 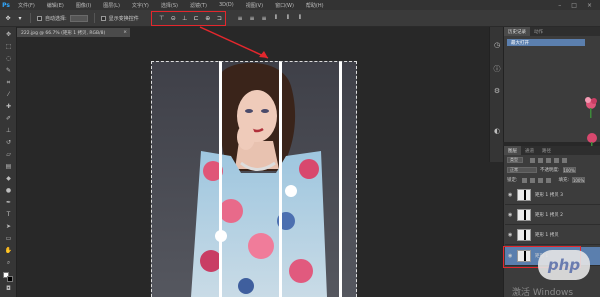 What do you see at coordinates (288, 18) in the screenshot?
I see `distribute-hcenter-icon: ⦀` at bounding box center [288, 18].